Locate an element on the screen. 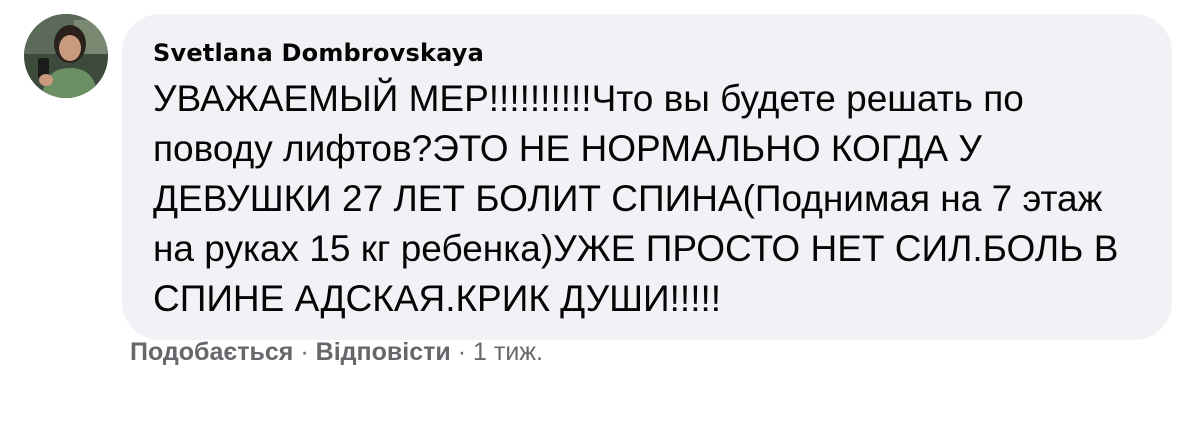 The image size is (1198, 422). comment-timestamp: 1 тиж. is located at coordinates (508, 352).